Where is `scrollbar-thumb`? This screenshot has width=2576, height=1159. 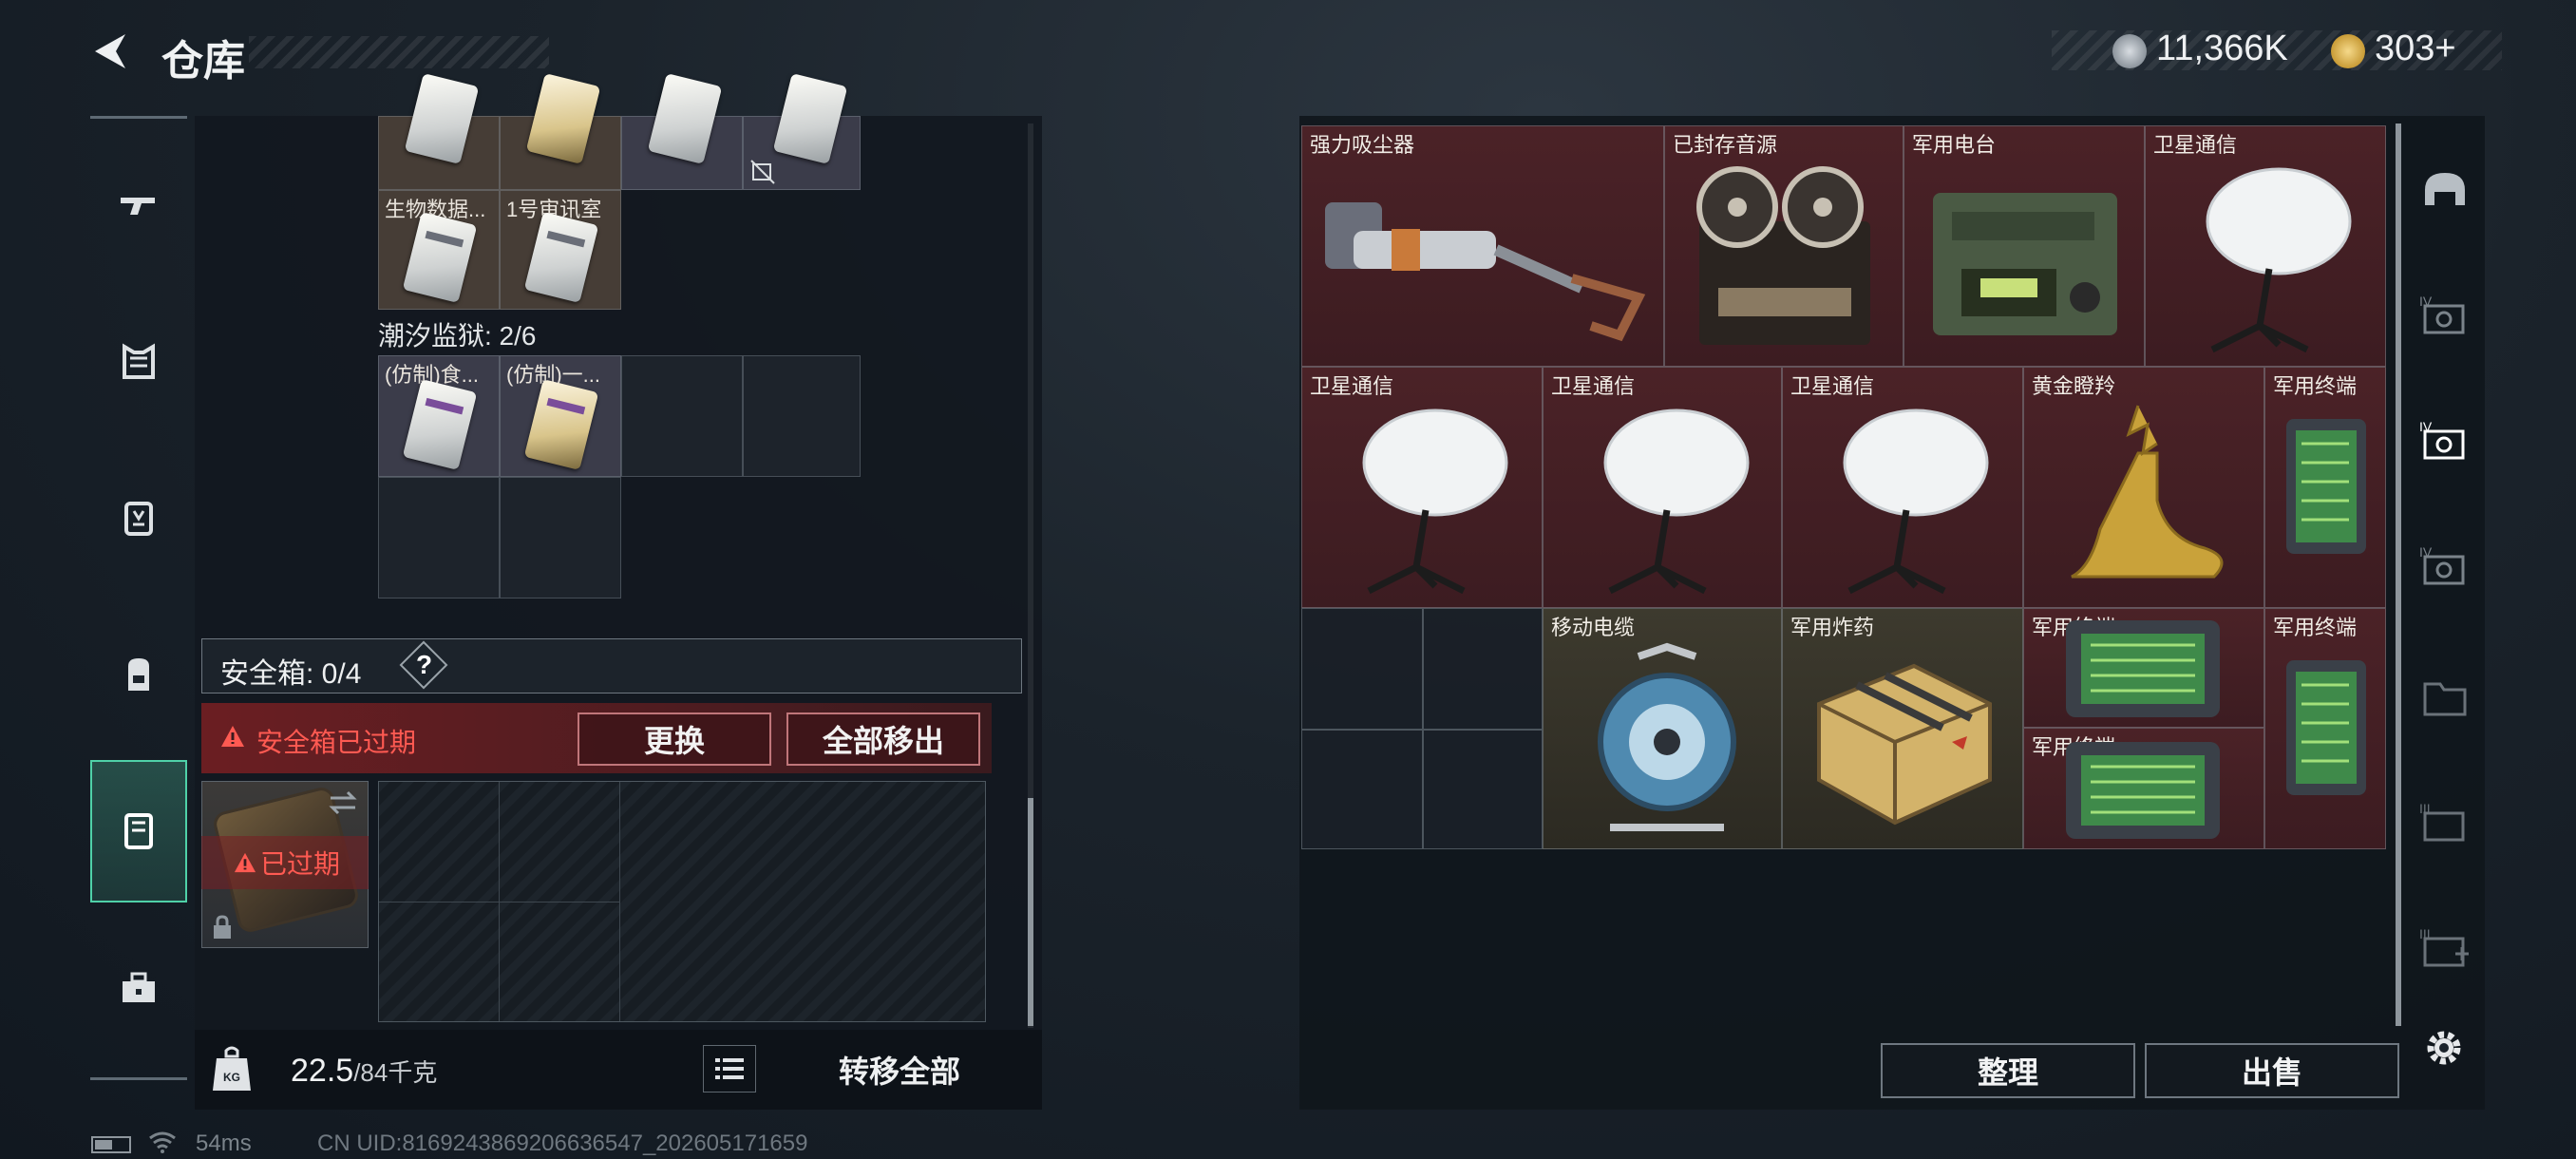 scrollbar-thumb is located at coordinates (1030, 912).